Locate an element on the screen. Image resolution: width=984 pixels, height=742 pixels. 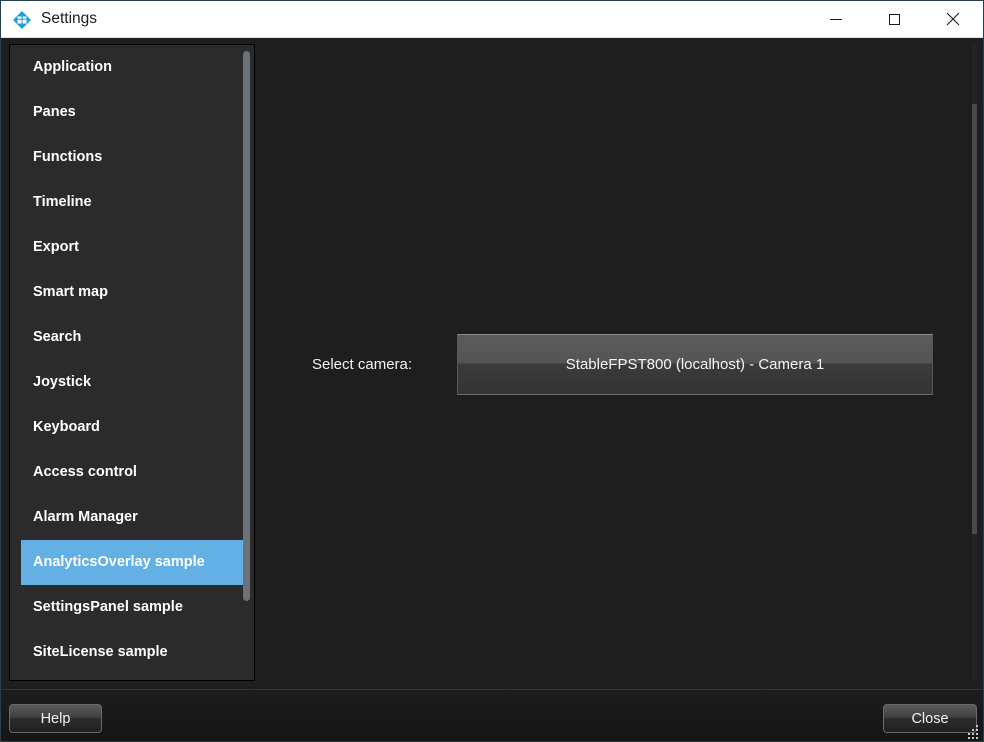
sidebar-item-search: Search is located at coordinates (133, 337).